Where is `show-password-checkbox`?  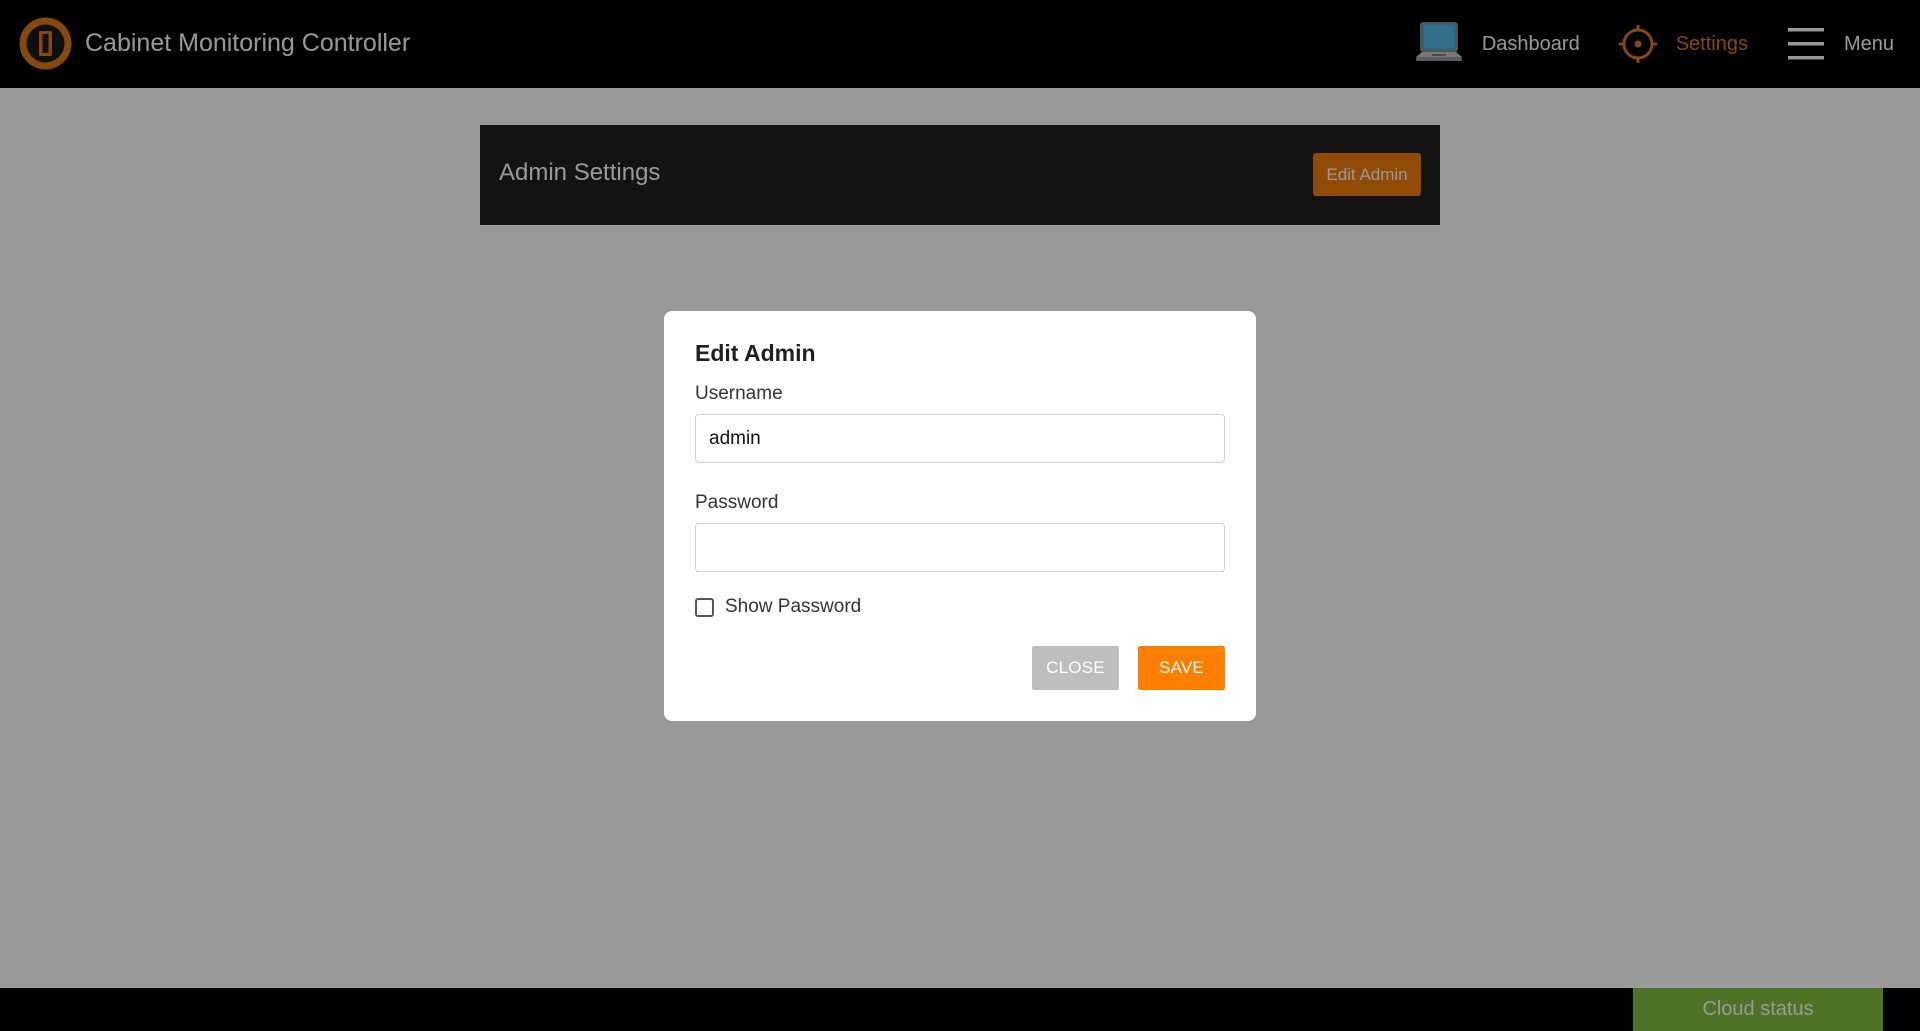
show-password-checkbox is located at coordinates (704, 607).